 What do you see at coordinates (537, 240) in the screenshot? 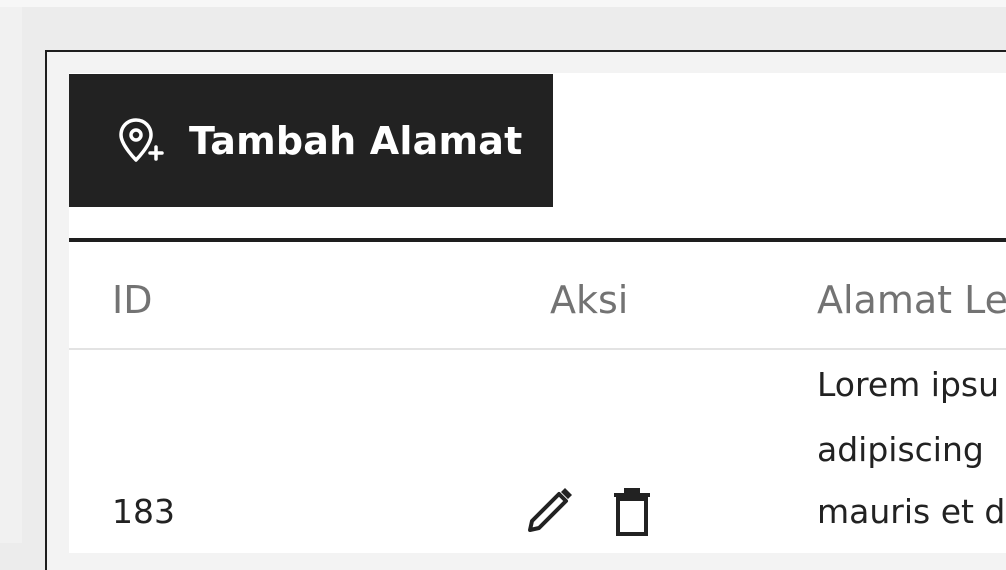
I see `table-top-rule` at bounding box center [537, 240].